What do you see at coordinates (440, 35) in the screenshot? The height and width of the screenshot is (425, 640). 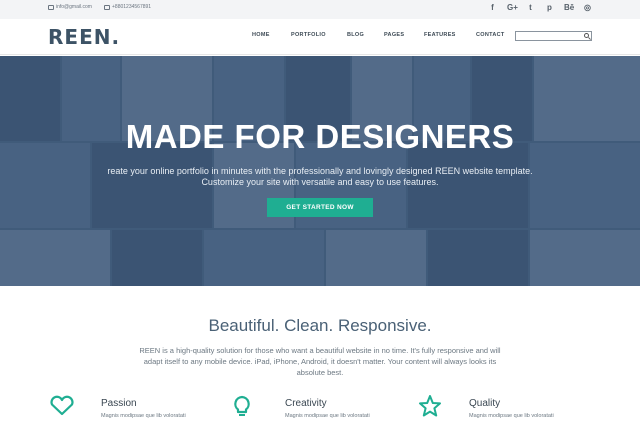 I see `nav-features: FEATURES` at bounding box center [440, 35].